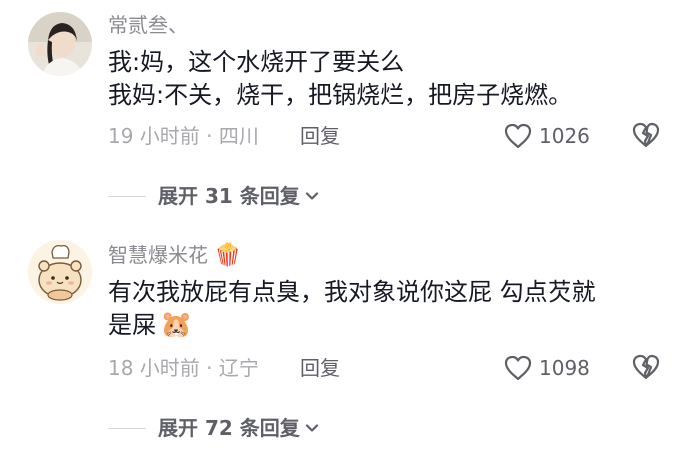  I want to click on expand-replies-button: 展开 31 条回复, so click(239, 196).